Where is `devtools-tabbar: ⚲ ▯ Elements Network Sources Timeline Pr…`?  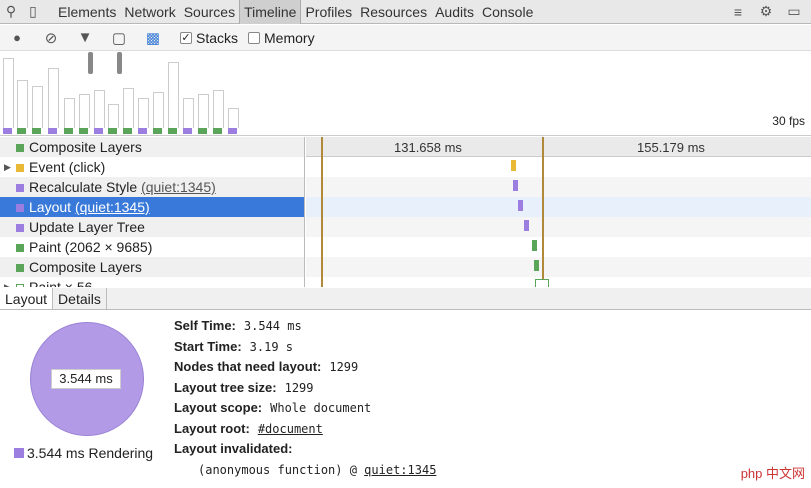 devtools-tabbar: ⚲ ▯ Elements Network Sources Timeline Pr… is located at coordinates (405, 12).